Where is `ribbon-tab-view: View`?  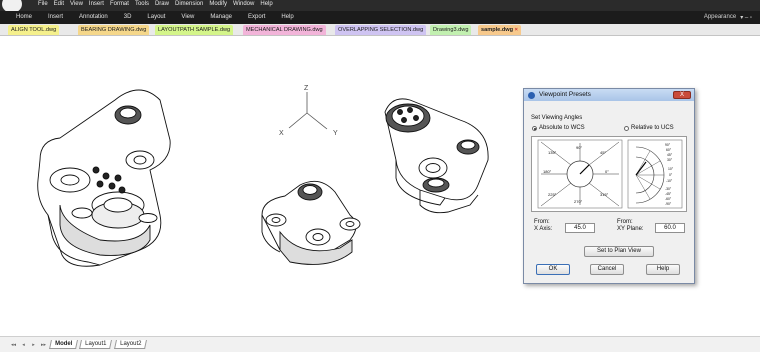 ribbon-tab-view: View is located at coordinates (187, 17).